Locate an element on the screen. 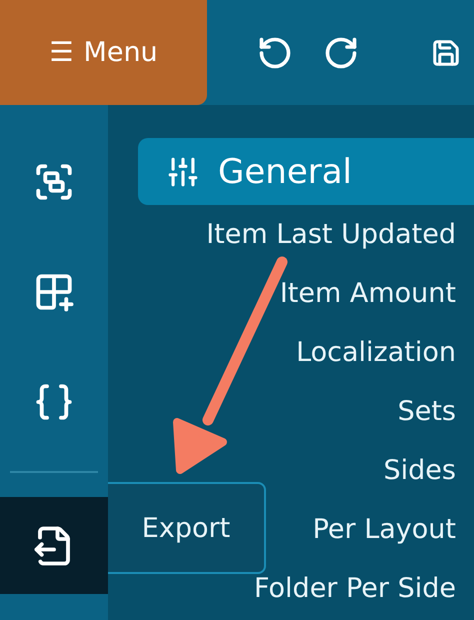 The width and height of the screenshot is (474, 620). redo-icon is located at coordinates (341, 52).